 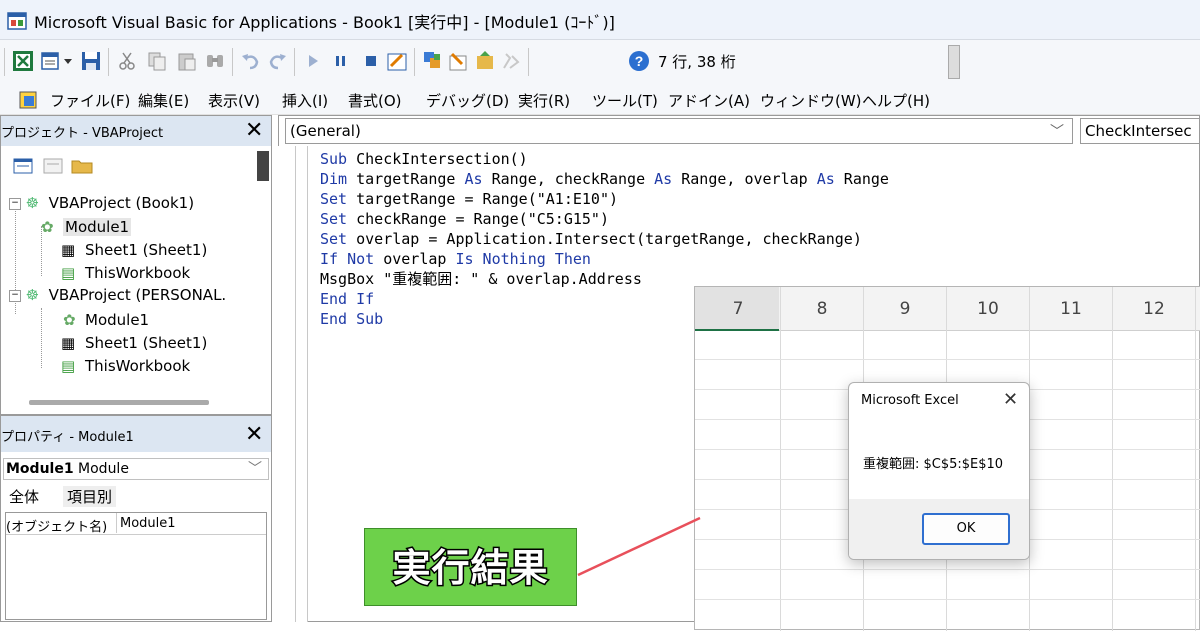 What do you see at coordinates (157, 61) in the screenshot?
I see `copy-icon` at bounding box center [157, 61].